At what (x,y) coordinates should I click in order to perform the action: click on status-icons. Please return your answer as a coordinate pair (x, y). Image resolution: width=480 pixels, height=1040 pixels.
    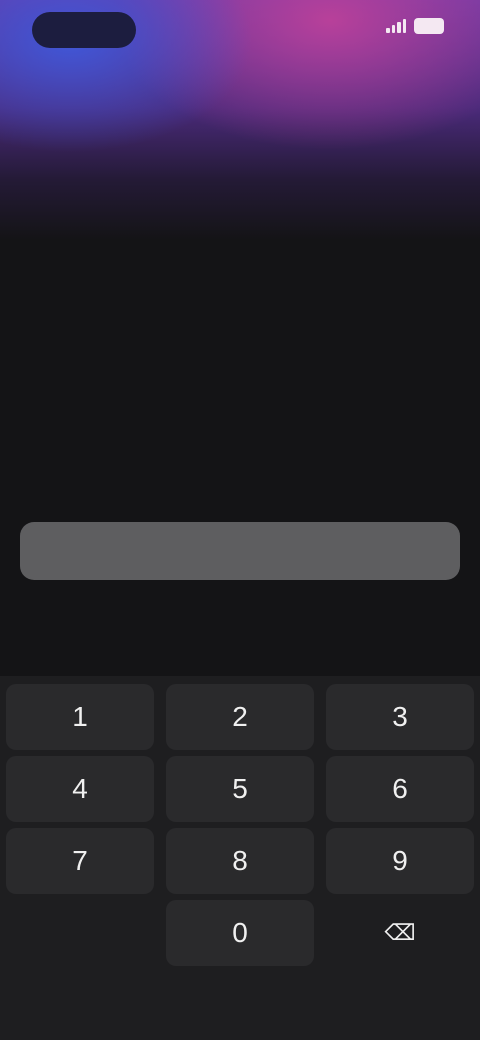
    Looking at the image, I should click on (415, 26).